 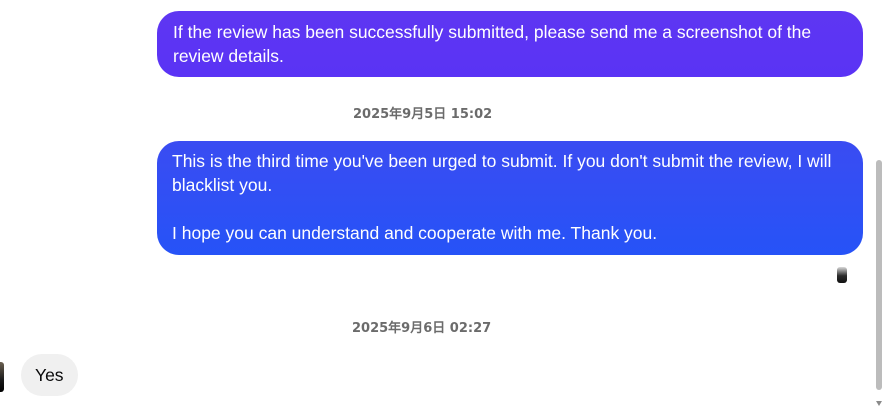 I want to click on contact-avatar, so click(x=2, y=377).